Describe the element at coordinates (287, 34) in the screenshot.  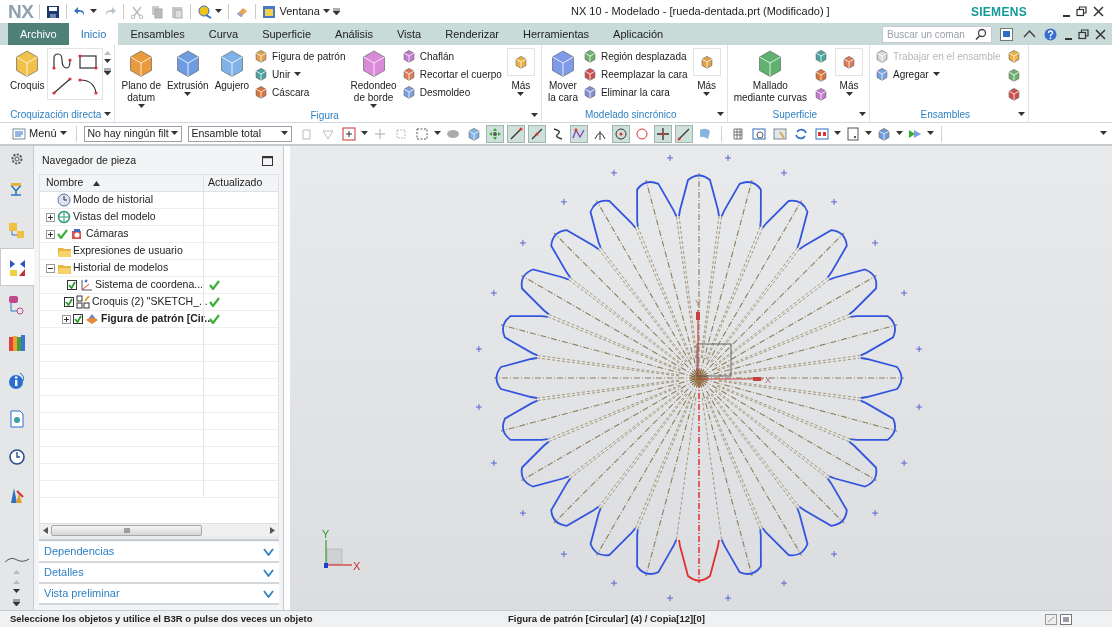
I see `ribbon-tab: Superficie` at that location.